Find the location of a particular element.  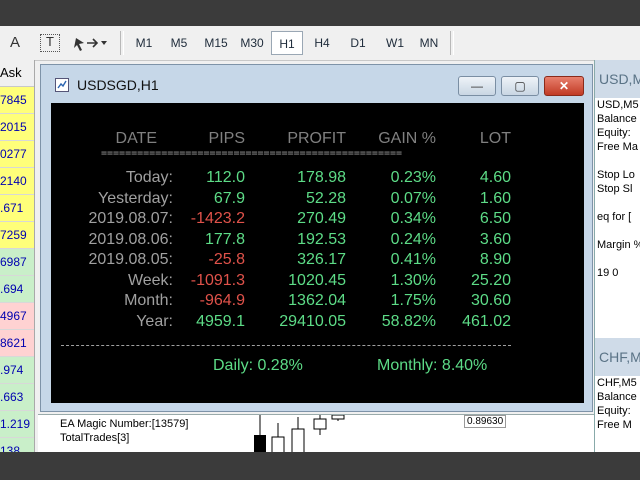

timeframe-m5-button: M5 is located at coordinates (179, 43).